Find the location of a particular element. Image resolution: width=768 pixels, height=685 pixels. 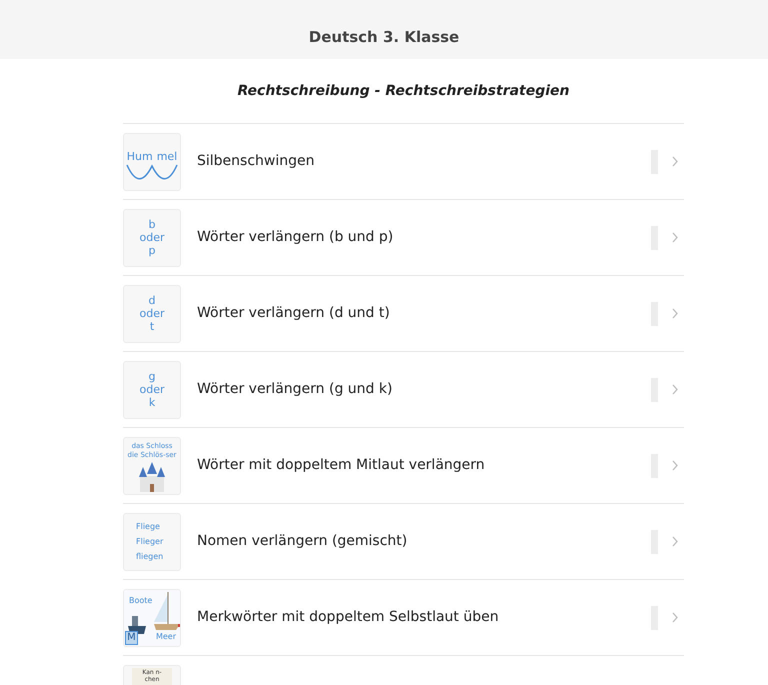

list-item: Fliege Flieger fliegen Nomen verlängern (gemischt) is located at coordinates (403, 542).